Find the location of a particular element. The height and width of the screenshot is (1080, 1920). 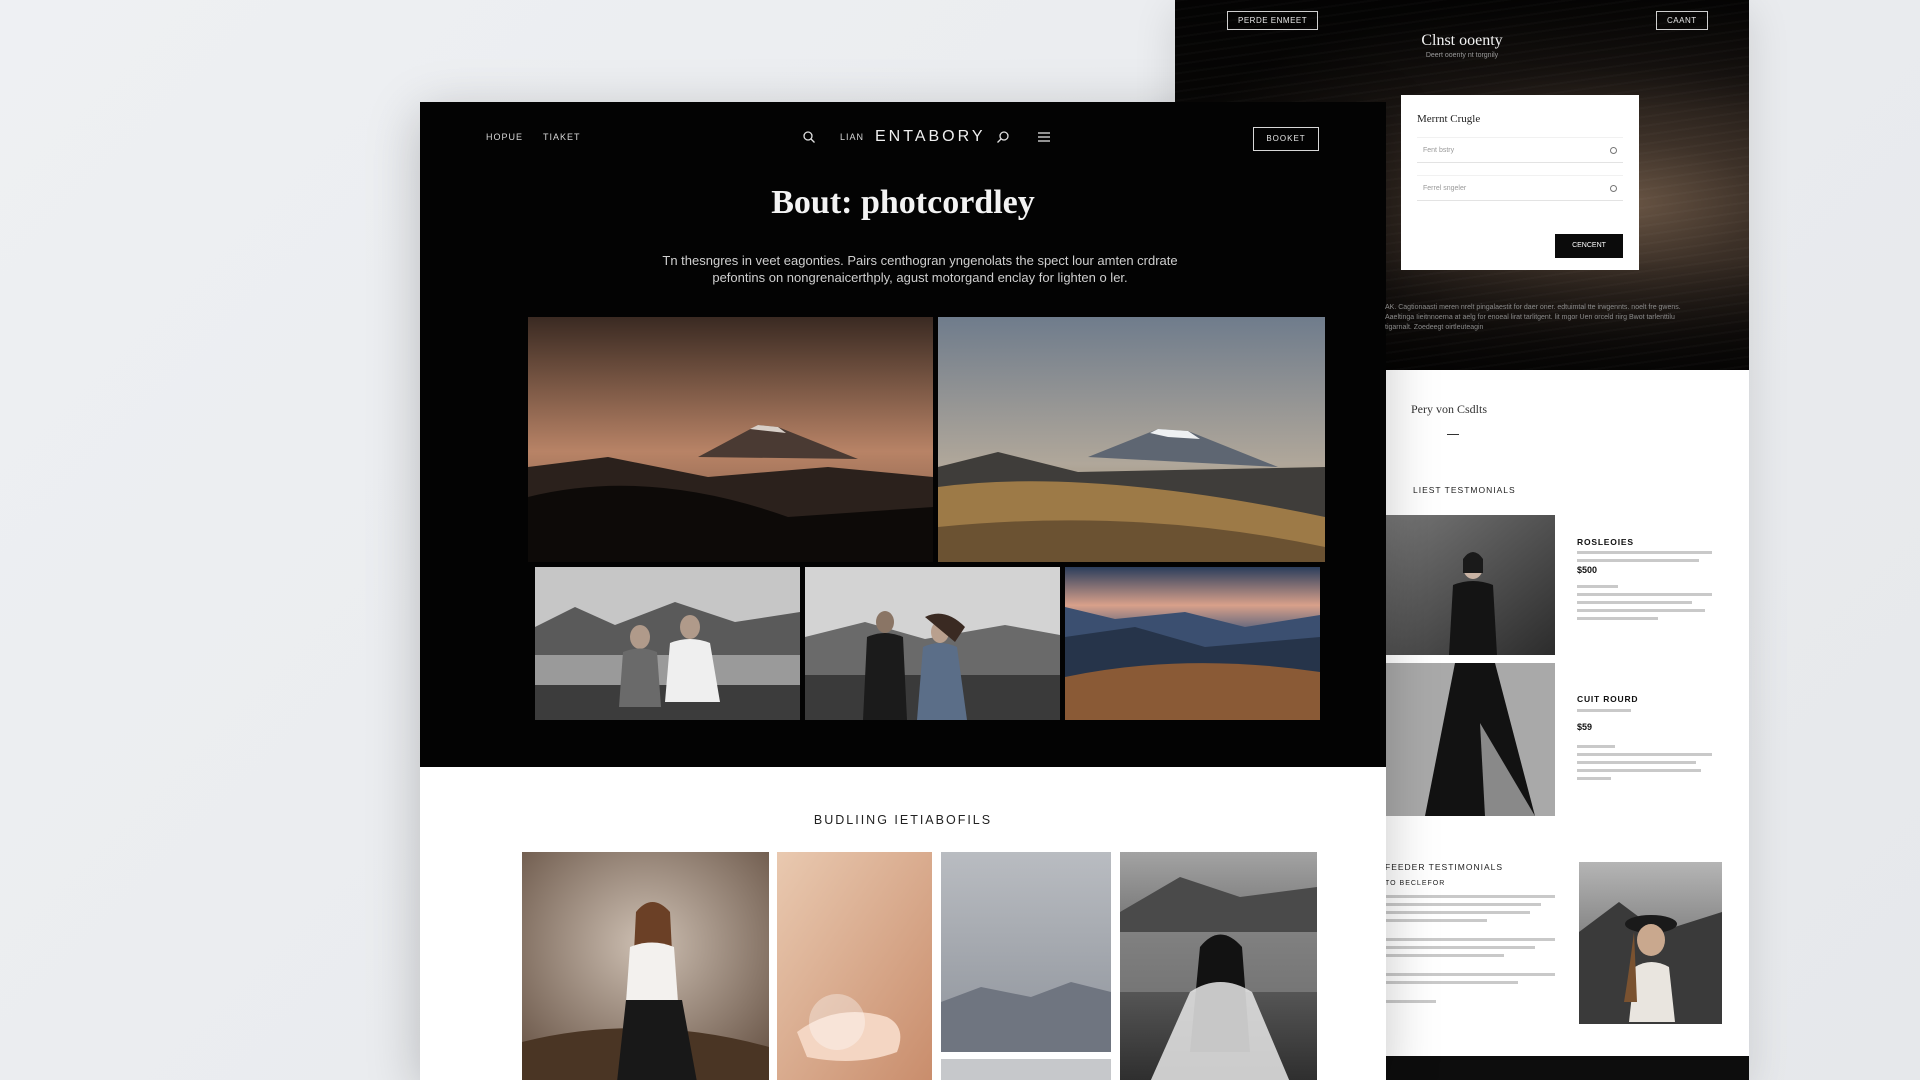

search-icon is located at coordinates (809, 137).